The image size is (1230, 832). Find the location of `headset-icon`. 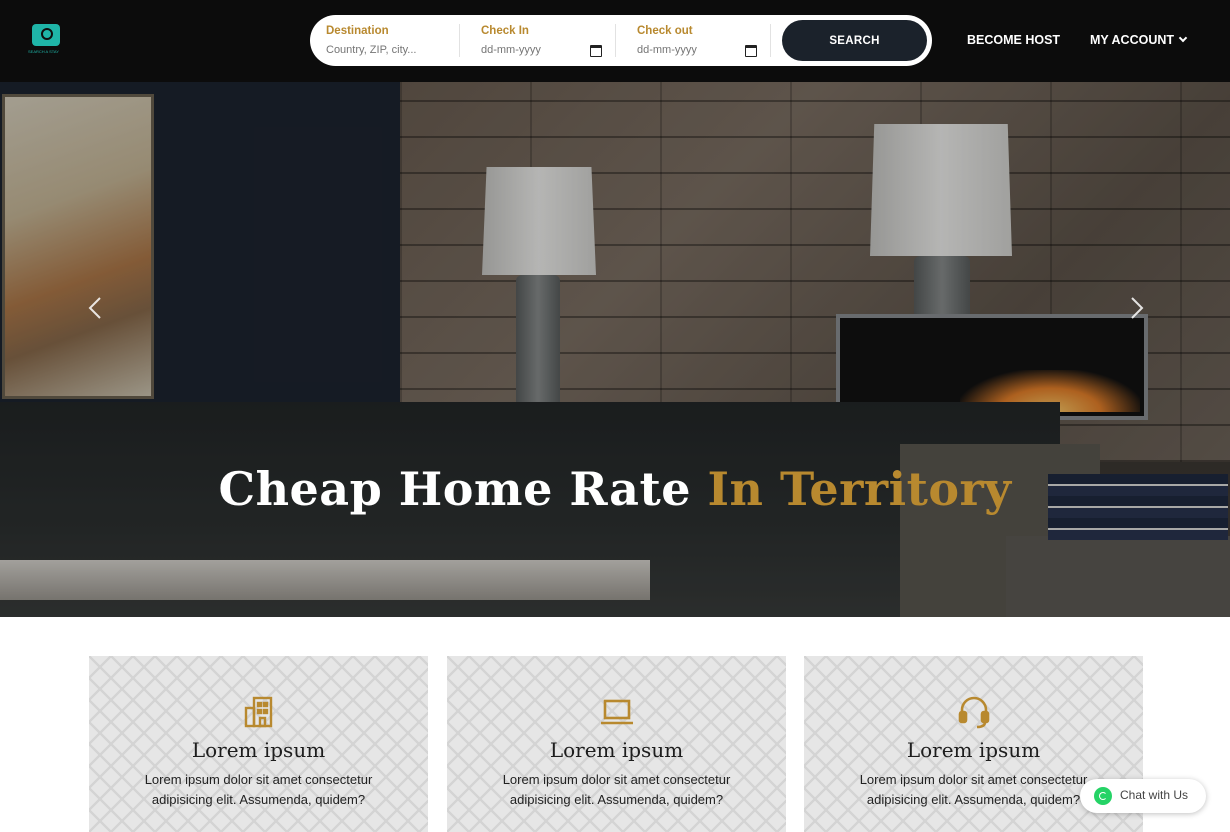

headset-icon is located at coordinates (974, 712).